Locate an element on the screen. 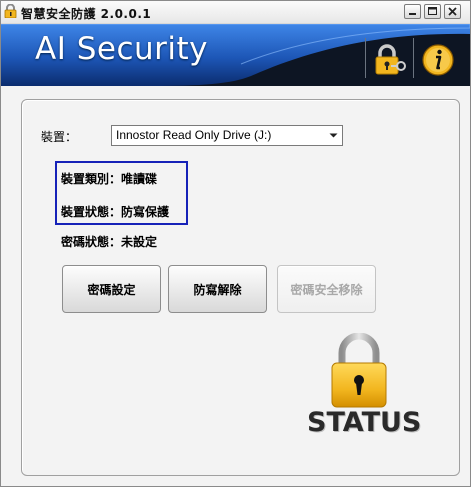  lock-key-icon is located at coordinates (390, 59).